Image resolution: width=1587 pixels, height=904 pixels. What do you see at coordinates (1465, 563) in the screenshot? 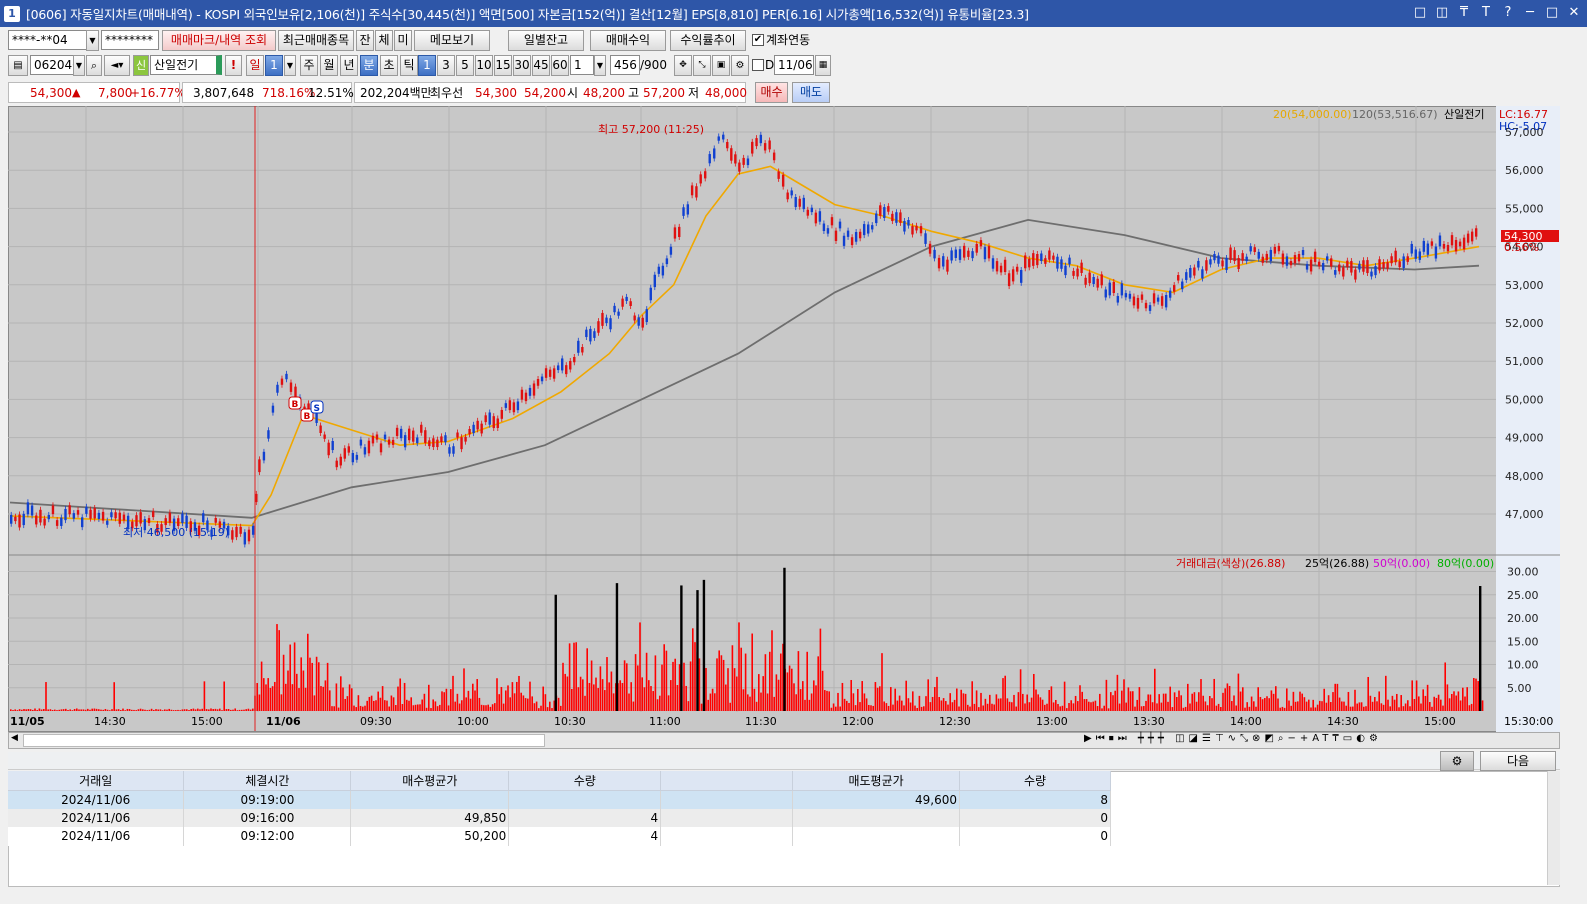
I see `volume-legend-80: 80억(0.00)` at bounding box center [1465, 563].